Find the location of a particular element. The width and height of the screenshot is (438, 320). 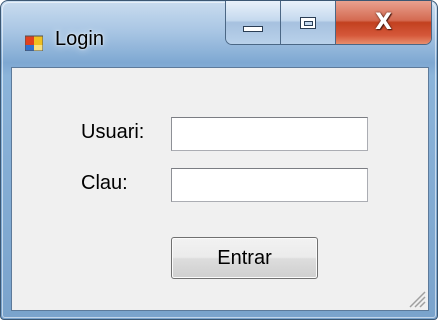

close-icon: X is located at coordinates (383, 22).